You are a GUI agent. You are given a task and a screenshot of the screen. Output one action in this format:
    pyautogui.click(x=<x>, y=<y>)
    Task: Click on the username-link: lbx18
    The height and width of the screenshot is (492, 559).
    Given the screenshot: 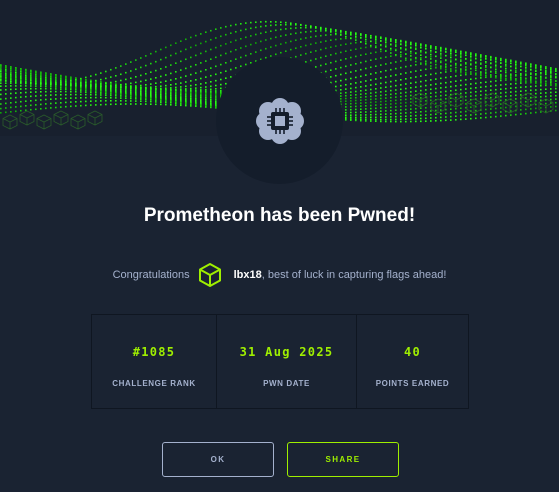 What is the action you would take?
    pyautogui.click(x=248, y=275)
    